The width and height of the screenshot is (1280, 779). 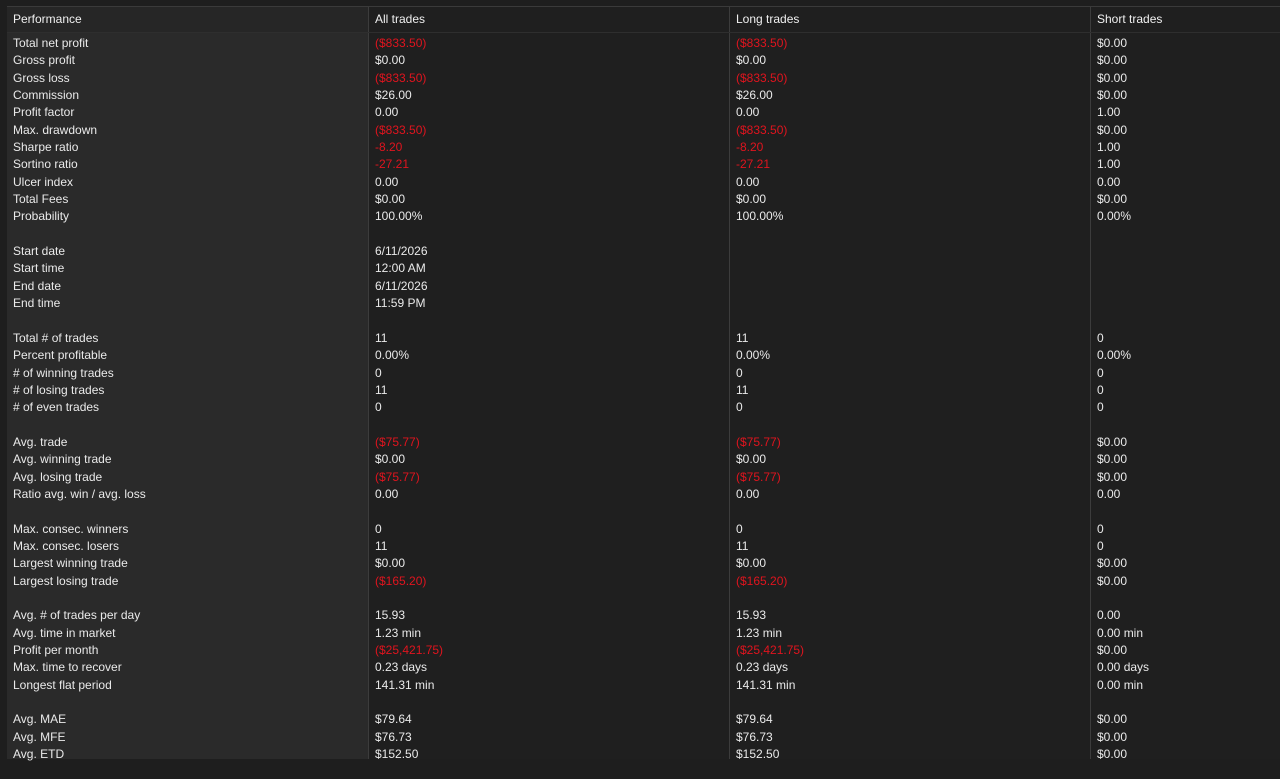 What do you see at coordinates (41, 216) in the screenshot?
I see `row-label: Probability` at bounding box center [41, 216].